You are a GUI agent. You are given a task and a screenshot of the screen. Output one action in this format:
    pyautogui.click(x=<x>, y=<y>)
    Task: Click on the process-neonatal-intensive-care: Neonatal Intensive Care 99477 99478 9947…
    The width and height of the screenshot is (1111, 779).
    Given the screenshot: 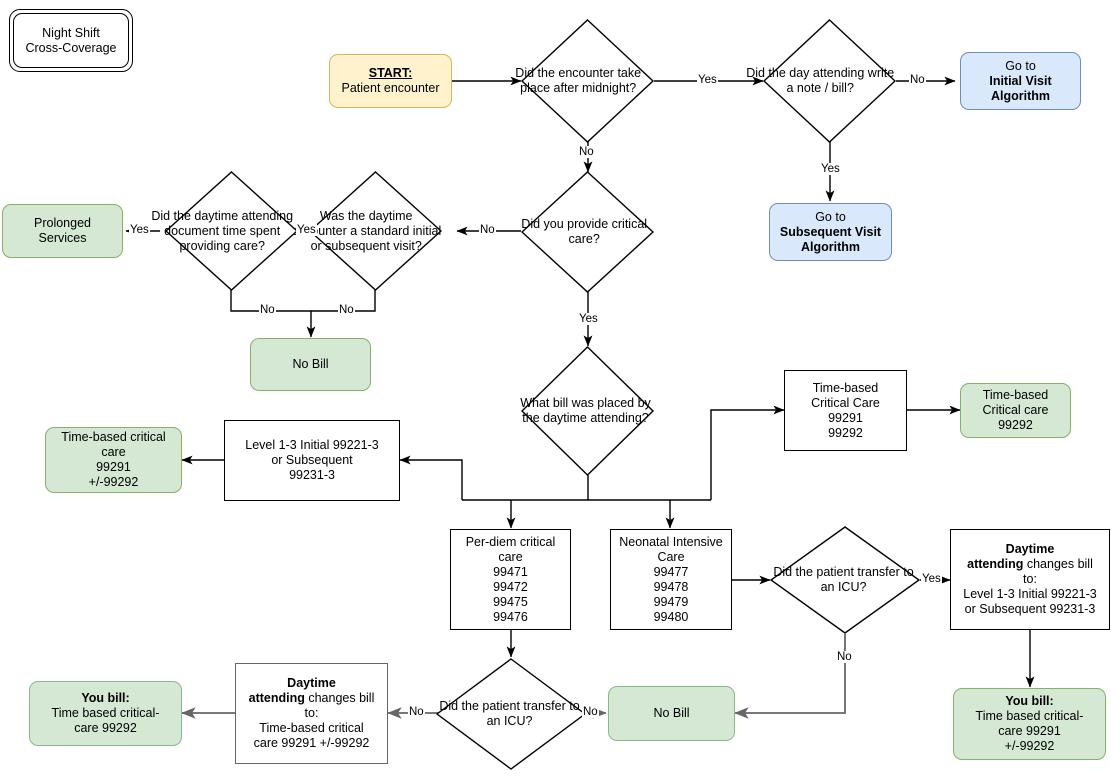 What is the action you would take?
    pyautogui.click(x=671, y=579)
    